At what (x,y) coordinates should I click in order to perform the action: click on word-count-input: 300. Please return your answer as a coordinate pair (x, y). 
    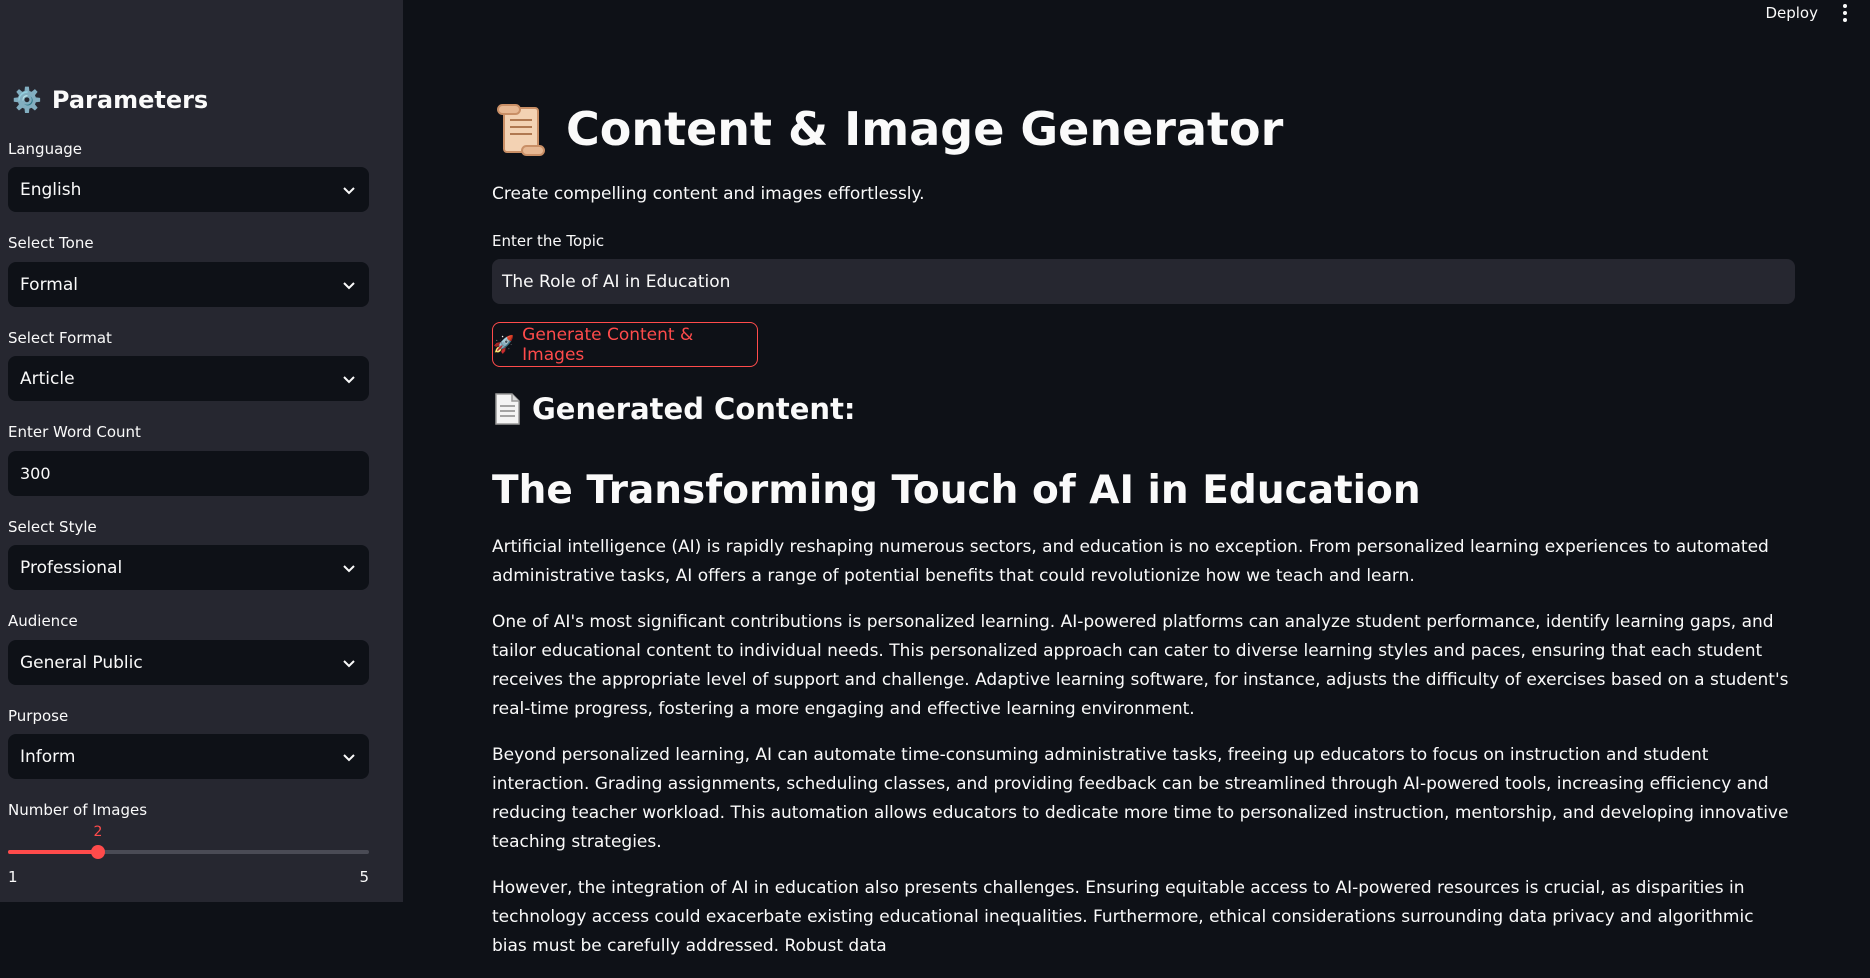
    Looking at the image, I should click on (188, 473).